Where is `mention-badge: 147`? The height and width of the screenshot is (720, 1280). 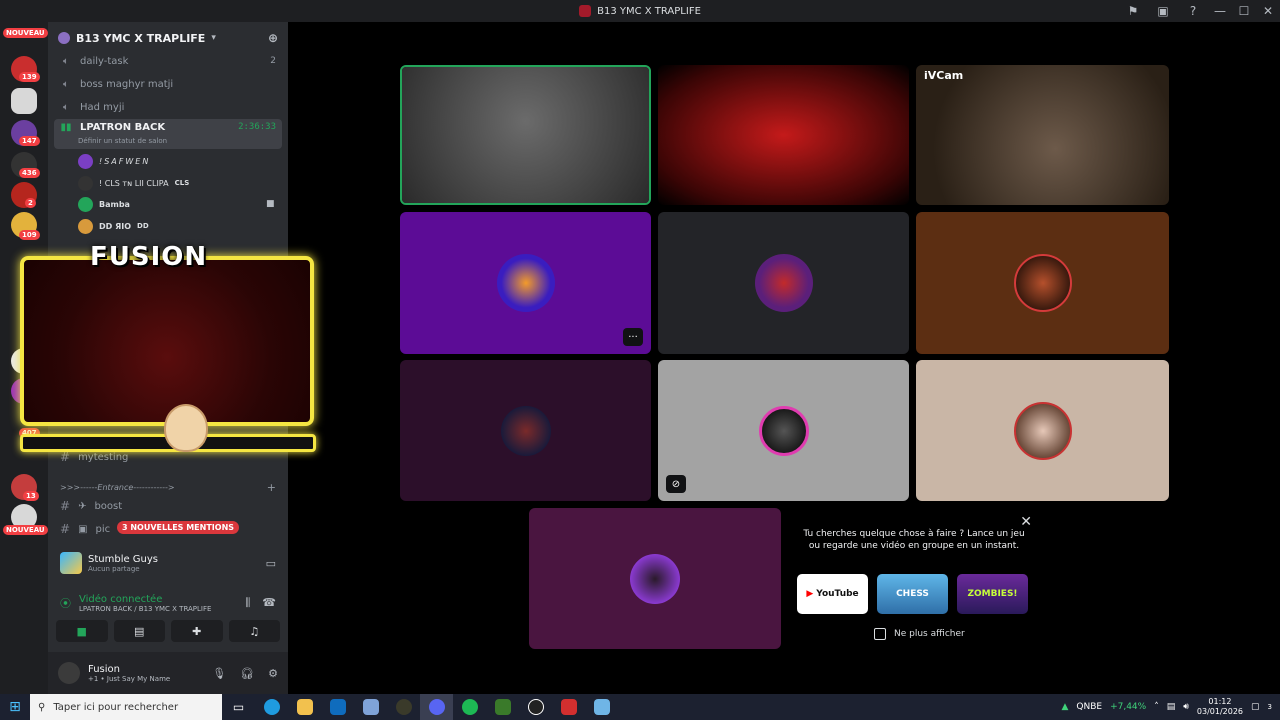
mention-badge: 147 is located at coordinates (29, 141).